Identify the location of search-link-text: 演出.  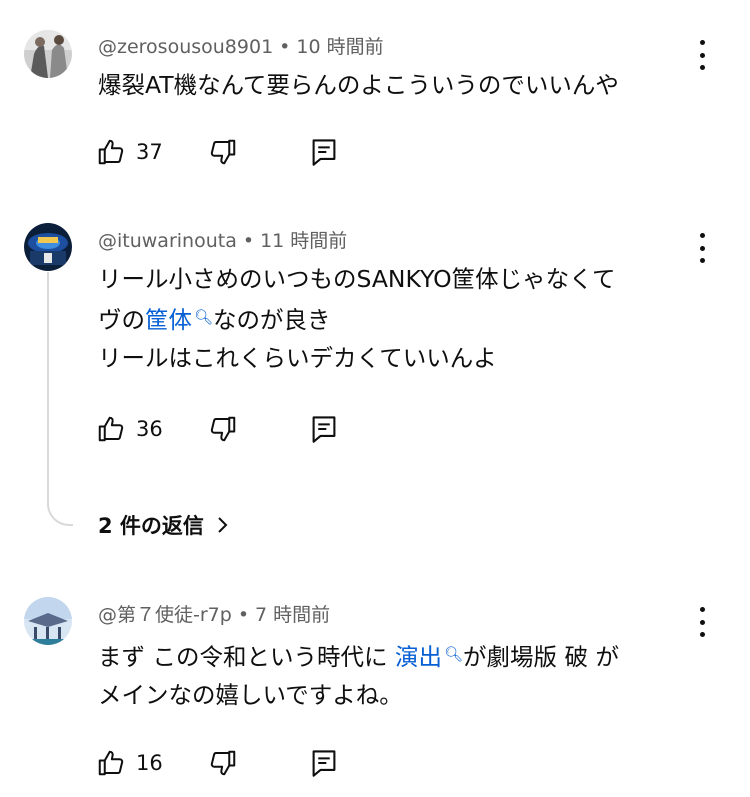
(418, 657).